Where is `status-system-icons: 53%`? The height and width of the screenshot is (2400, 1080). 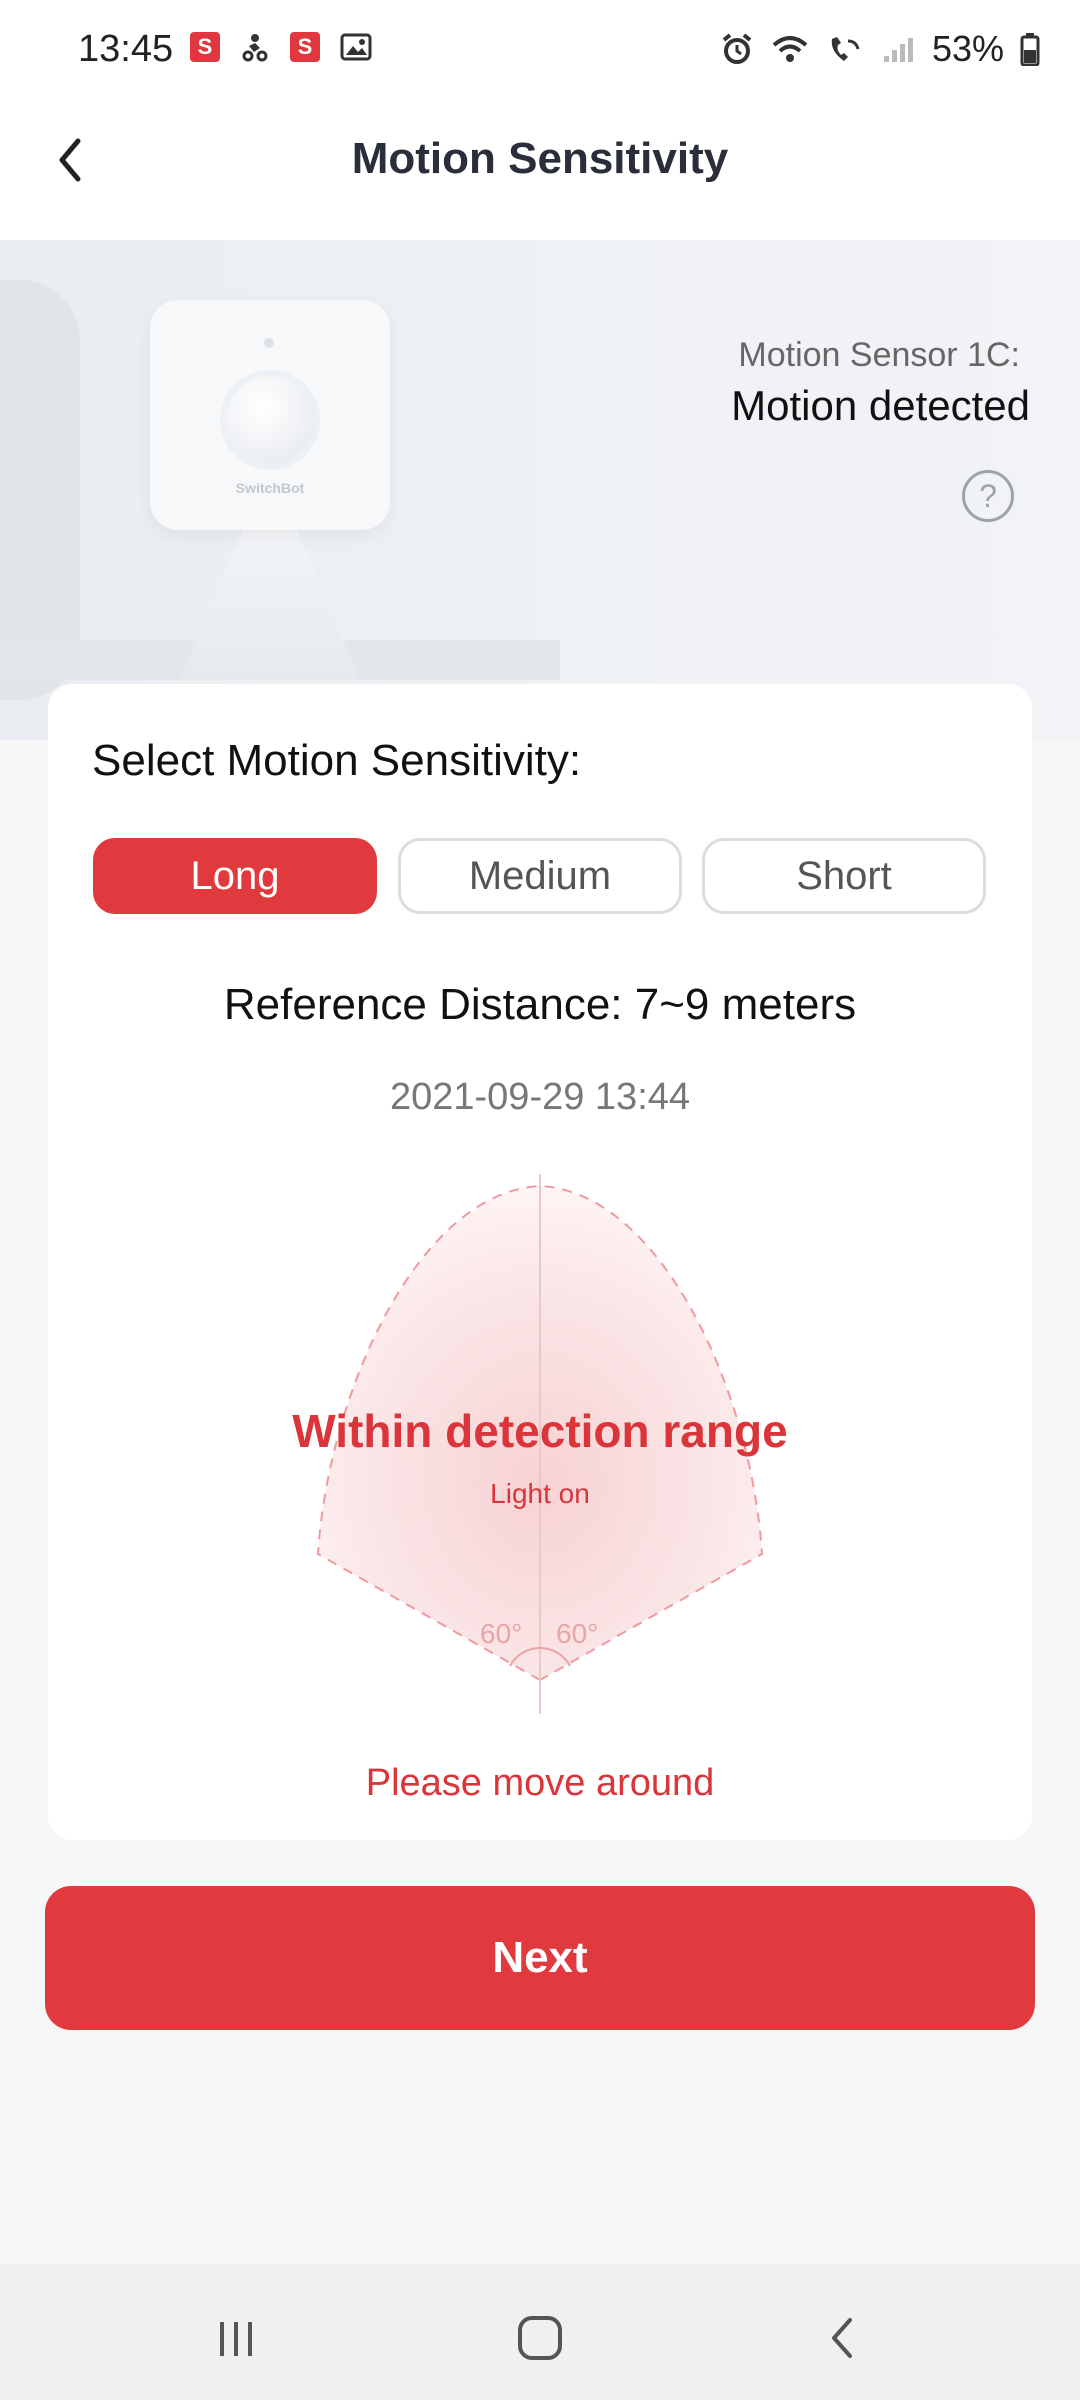
status-system-icons: 53% is located at coordinates (880, 49).